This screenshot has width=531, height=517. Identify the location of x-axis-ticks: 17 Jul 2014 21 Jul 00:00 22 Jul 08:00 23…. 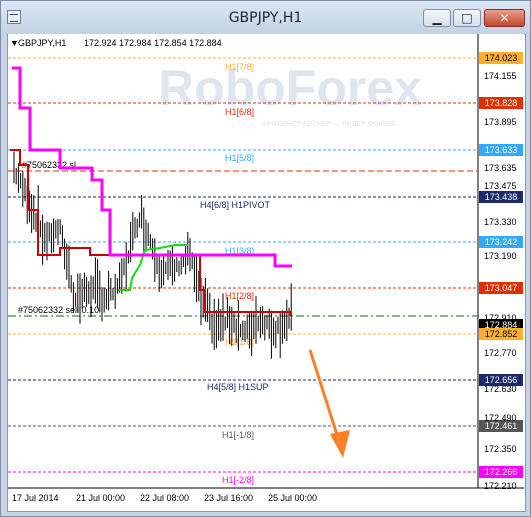
(164, 498).